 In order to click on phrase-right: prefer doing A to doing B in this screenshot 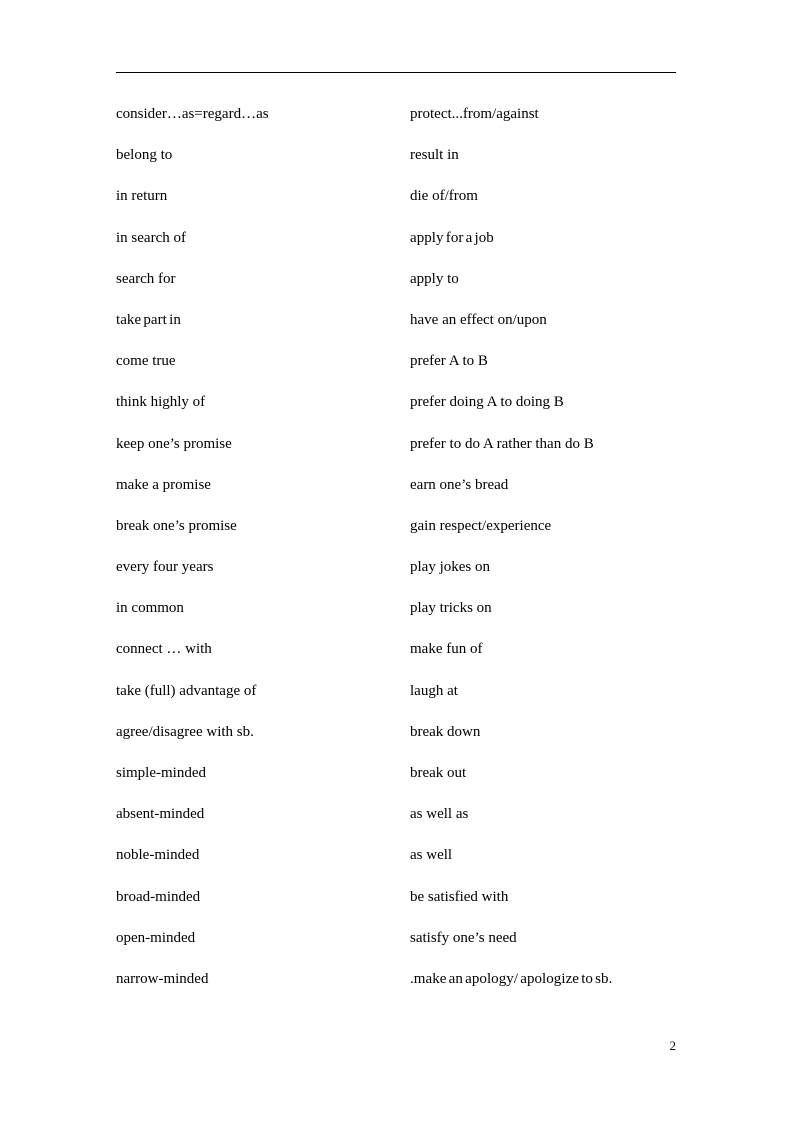, I will do `click(487, 402)`.